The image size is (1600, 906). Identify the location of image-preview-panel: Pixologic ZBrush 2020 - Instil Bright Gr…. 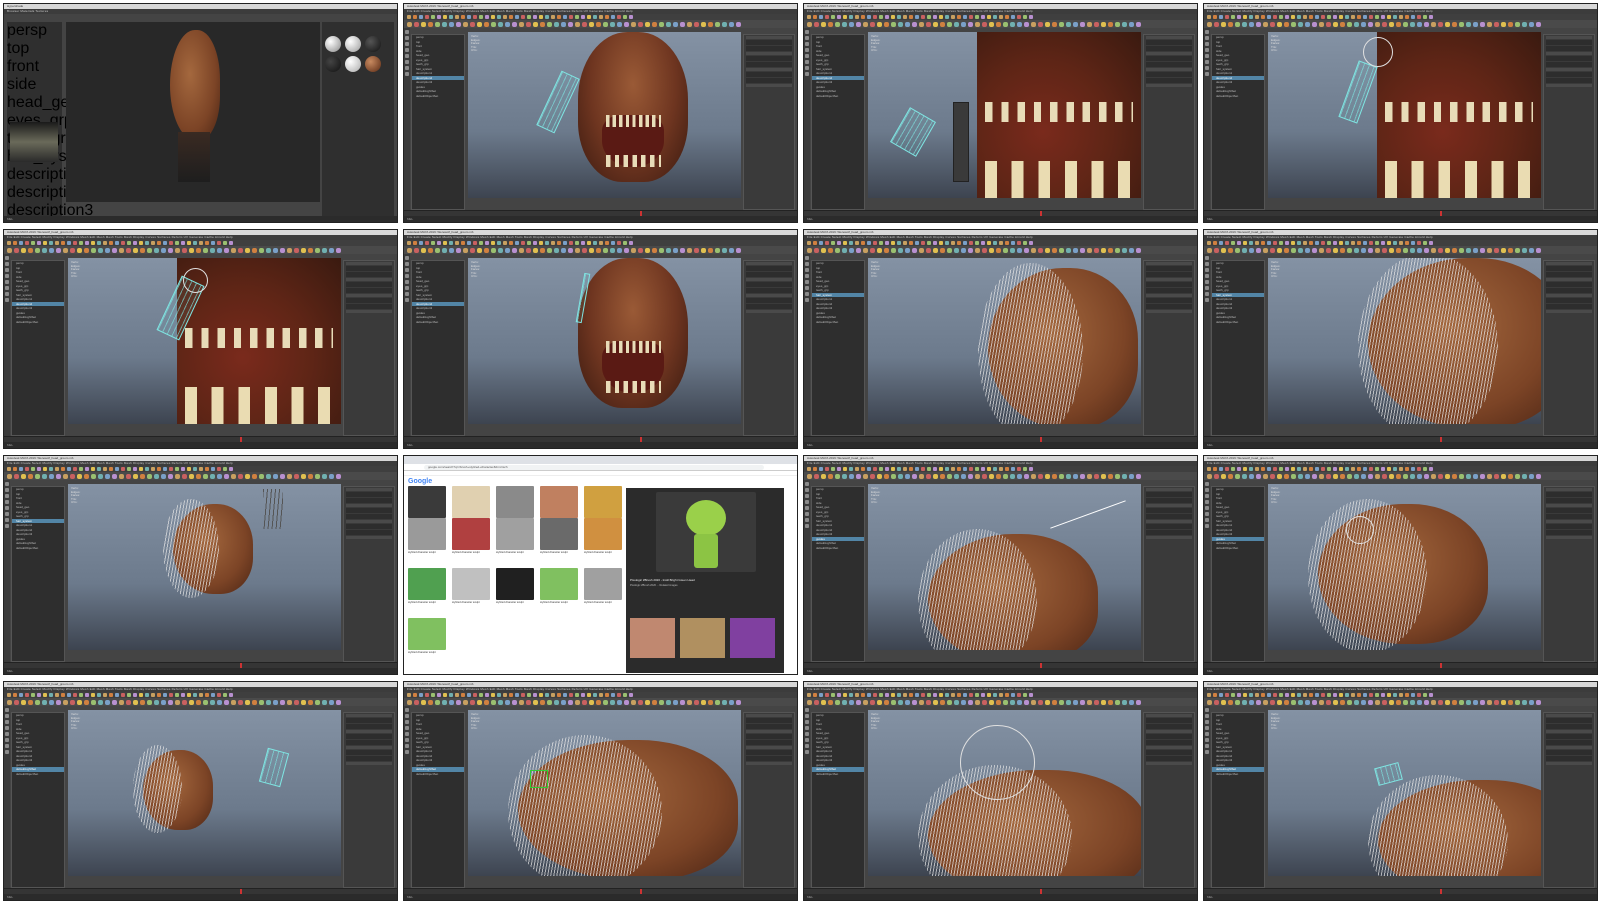
(705, 580).